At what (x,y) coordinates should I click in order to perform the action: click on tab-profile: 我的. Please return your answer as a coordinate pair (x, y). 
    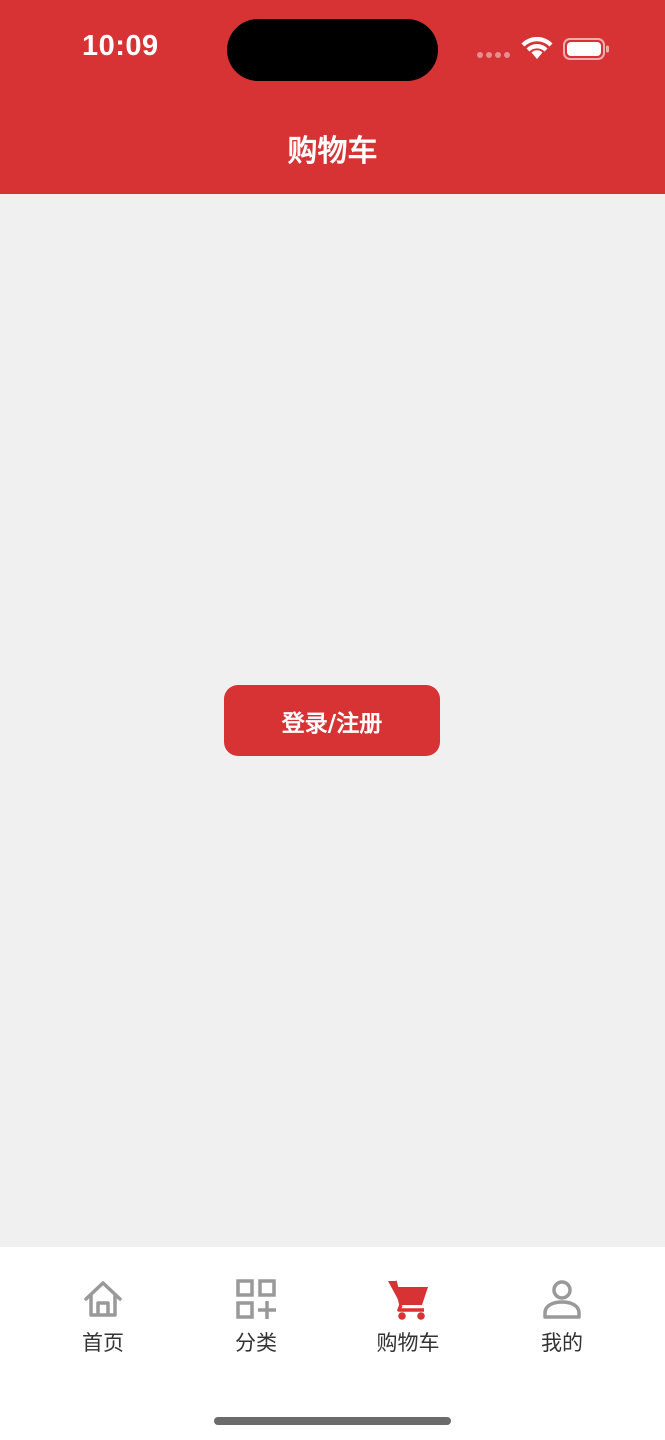
    Looking at the image, I should click on (562, 1318).